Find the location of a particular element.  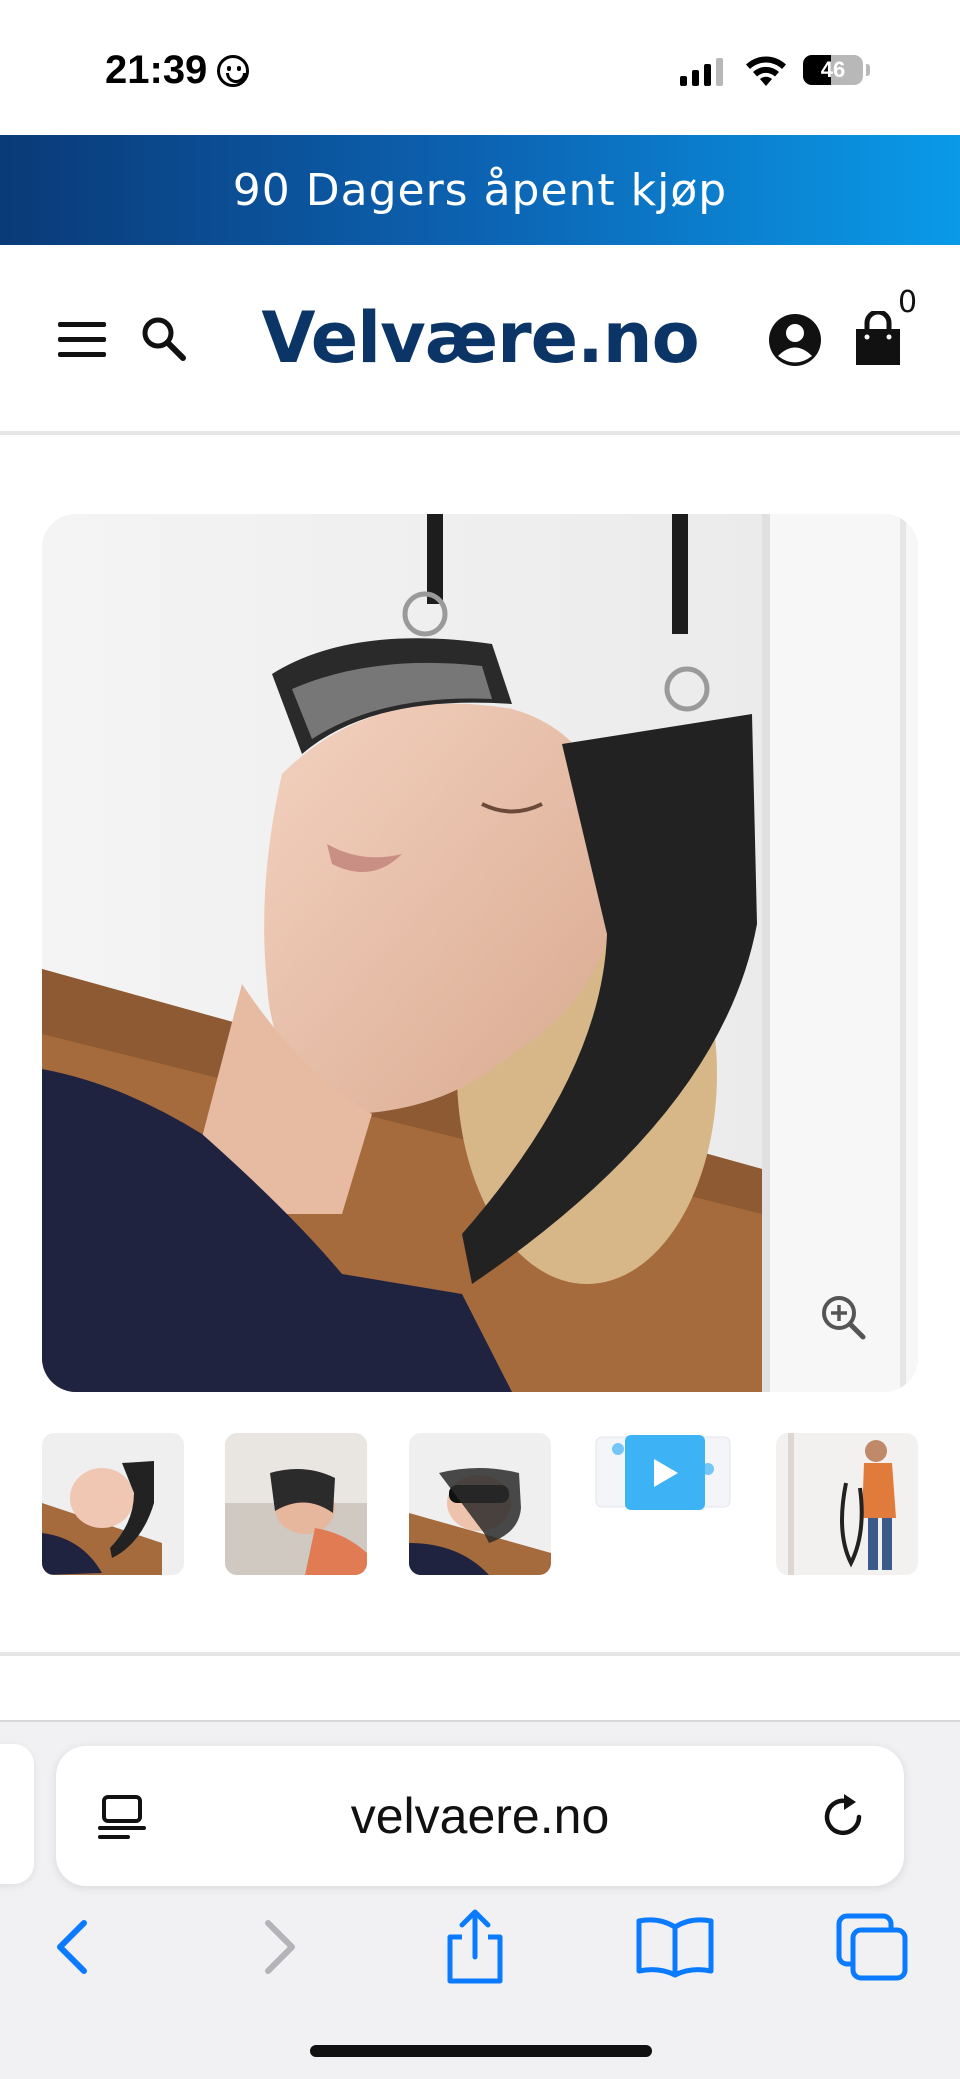

cellular-signal-icon is located at coordinates (701, 72).